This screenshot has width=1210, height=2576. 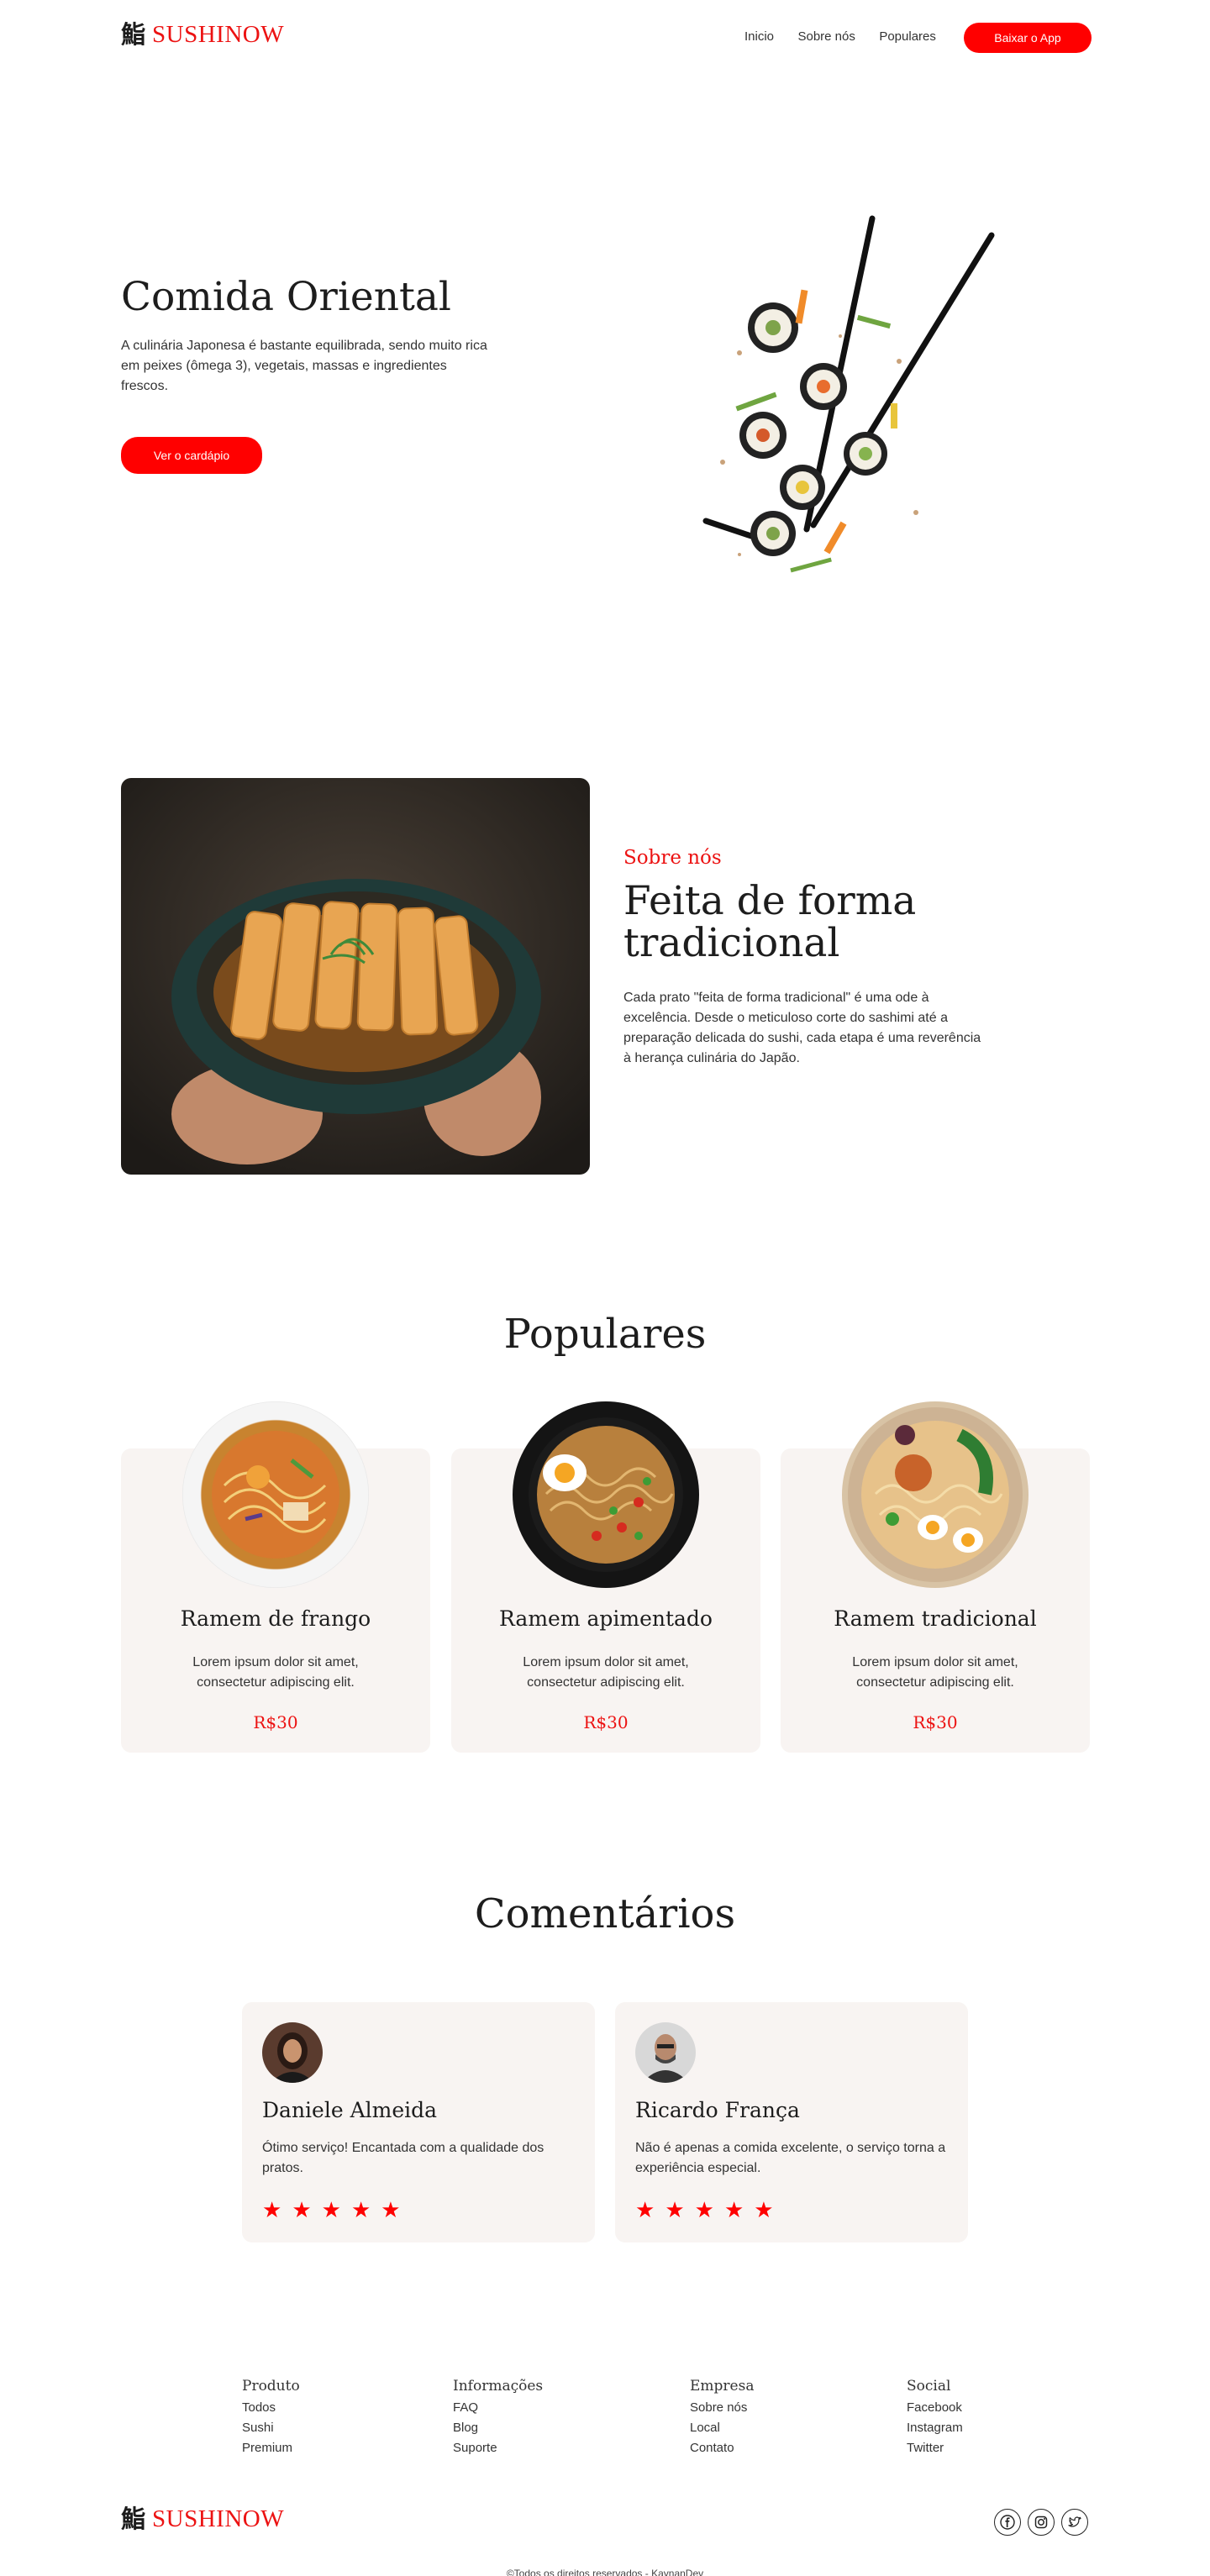 I want to click on spicy-ramen-image, so click(x=606, y=1494).